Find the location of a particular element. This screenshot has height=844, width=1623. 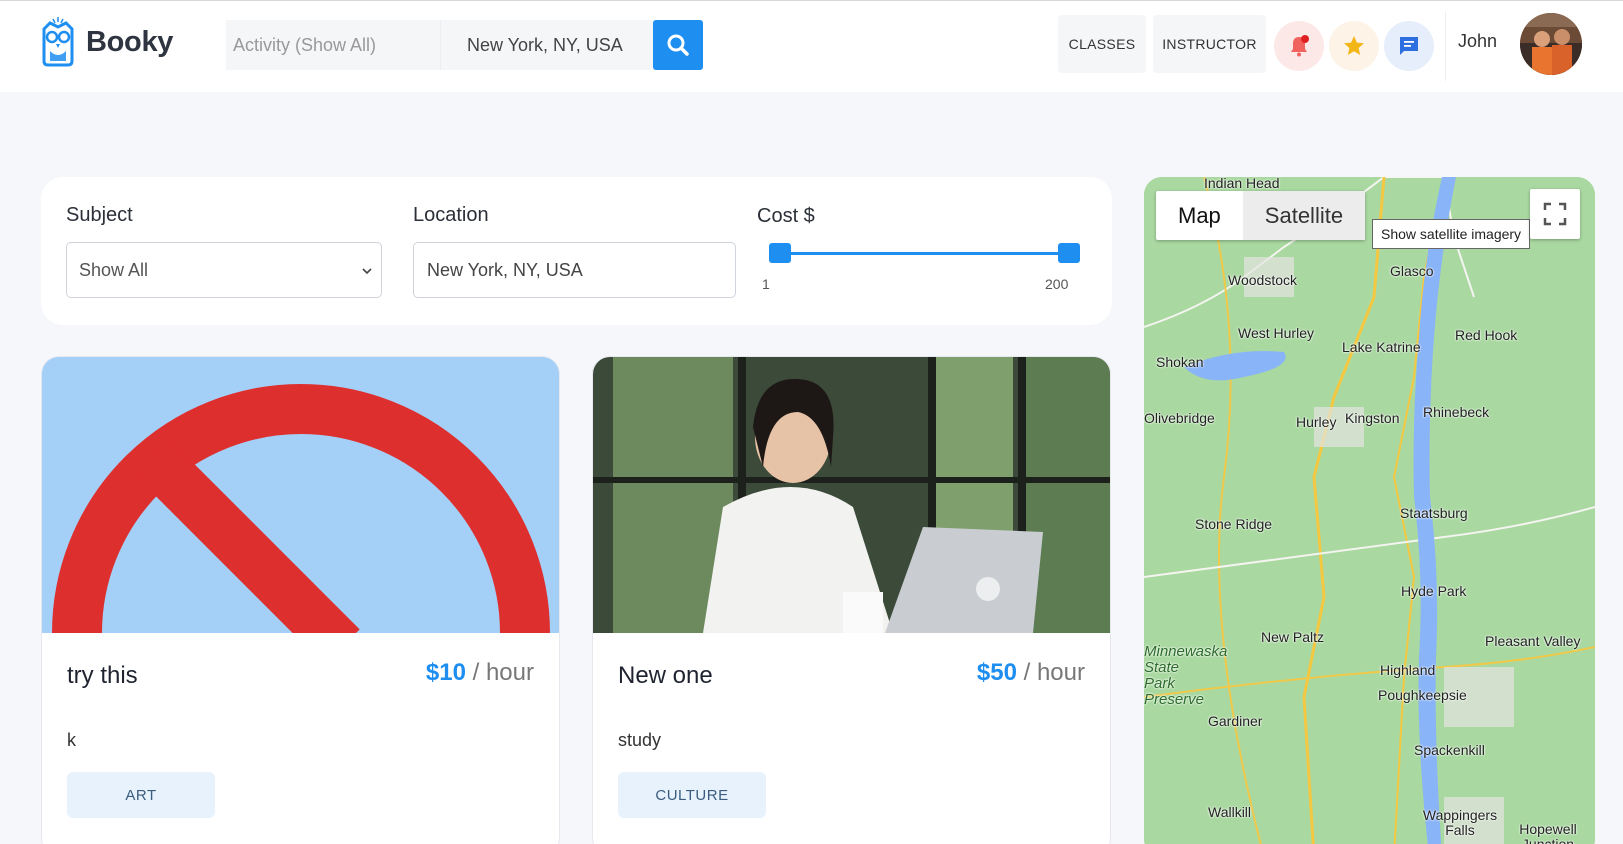

notifications-button is located at coordinates (1299, 46).